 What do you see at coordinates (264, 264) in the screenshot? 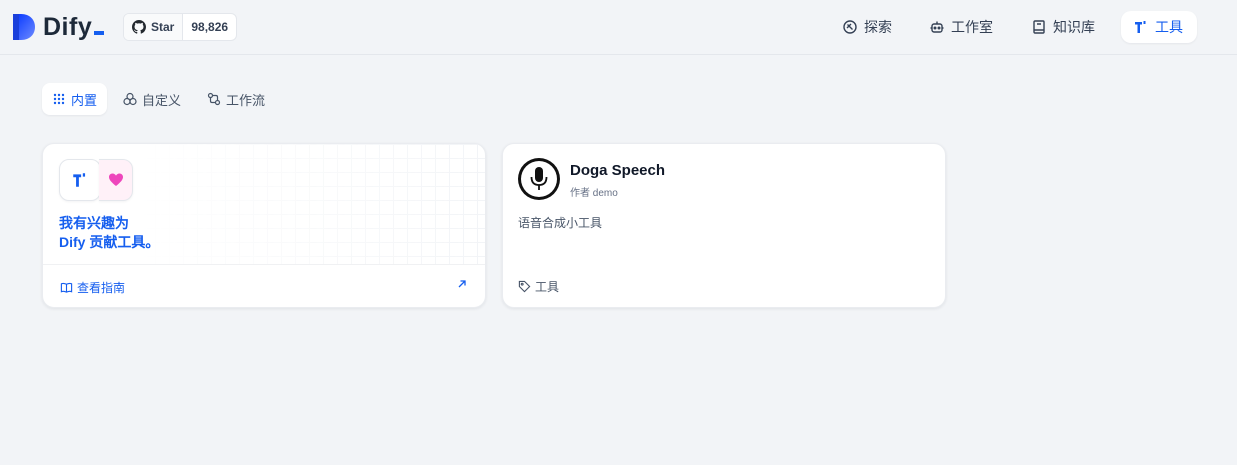
I see `card-divider` at bounding box center [264, 264].